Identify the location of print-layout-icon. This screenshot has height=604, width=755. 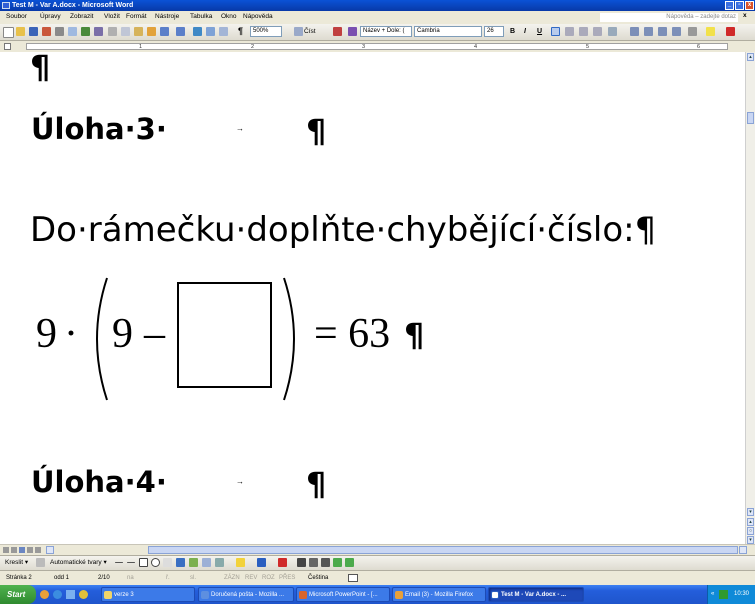
(22, 550).